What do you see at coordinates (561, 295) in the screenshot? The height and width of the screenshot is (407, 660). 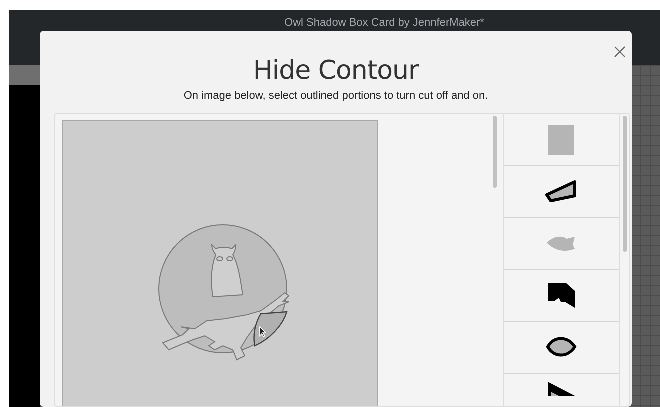 I see `block-shape-icon` at bounding box center [561, 295].